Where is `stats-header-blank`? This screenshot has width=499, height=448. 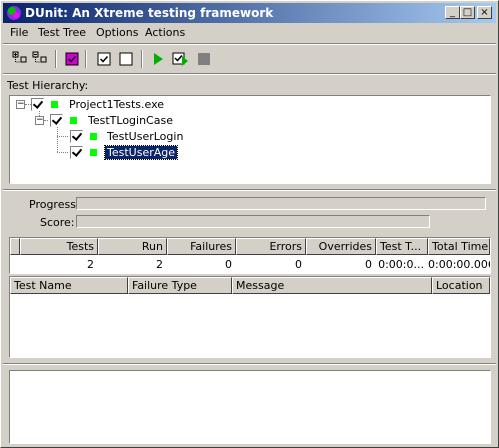
stats-header-blank is located at coordinates (15, 246).